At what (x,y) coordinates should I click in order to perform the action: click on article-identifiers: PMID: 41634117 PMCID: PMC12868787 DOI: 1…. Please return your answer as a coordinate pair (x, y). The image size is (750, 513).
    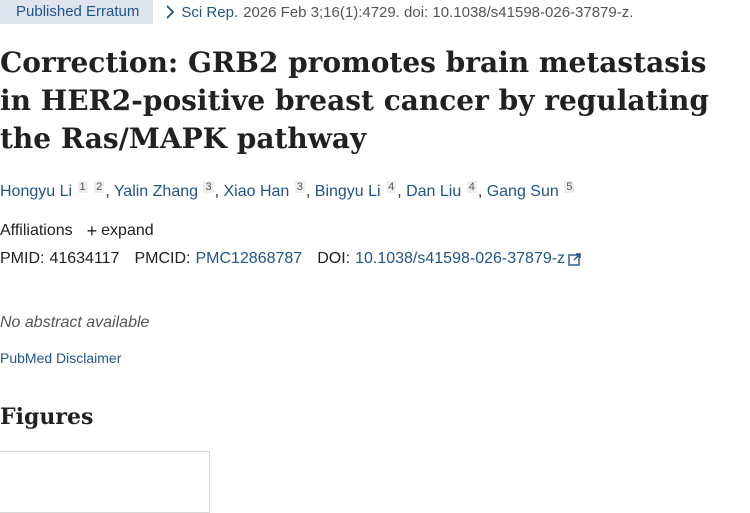
    Looking at the image, I should click on (290, 259).